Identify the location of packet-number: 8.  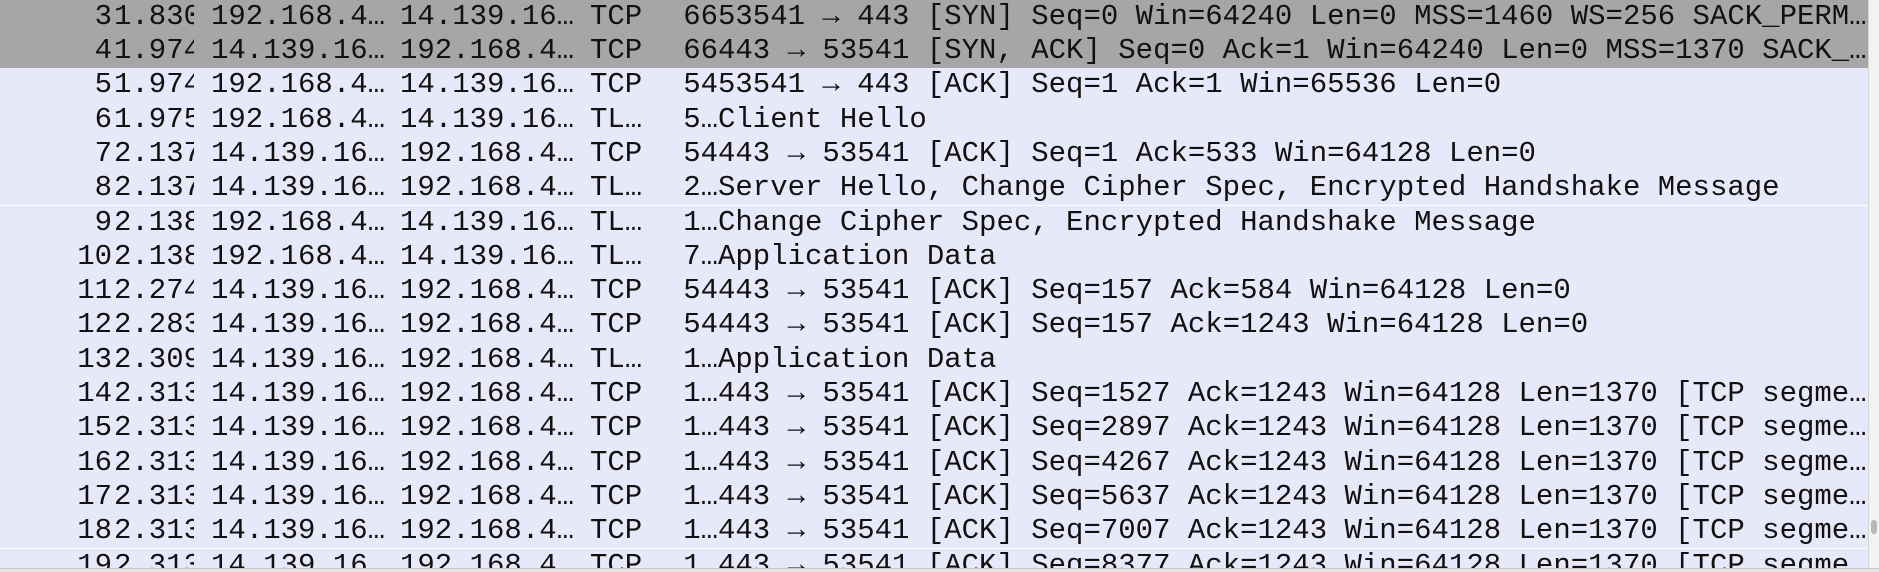
(103, 188).